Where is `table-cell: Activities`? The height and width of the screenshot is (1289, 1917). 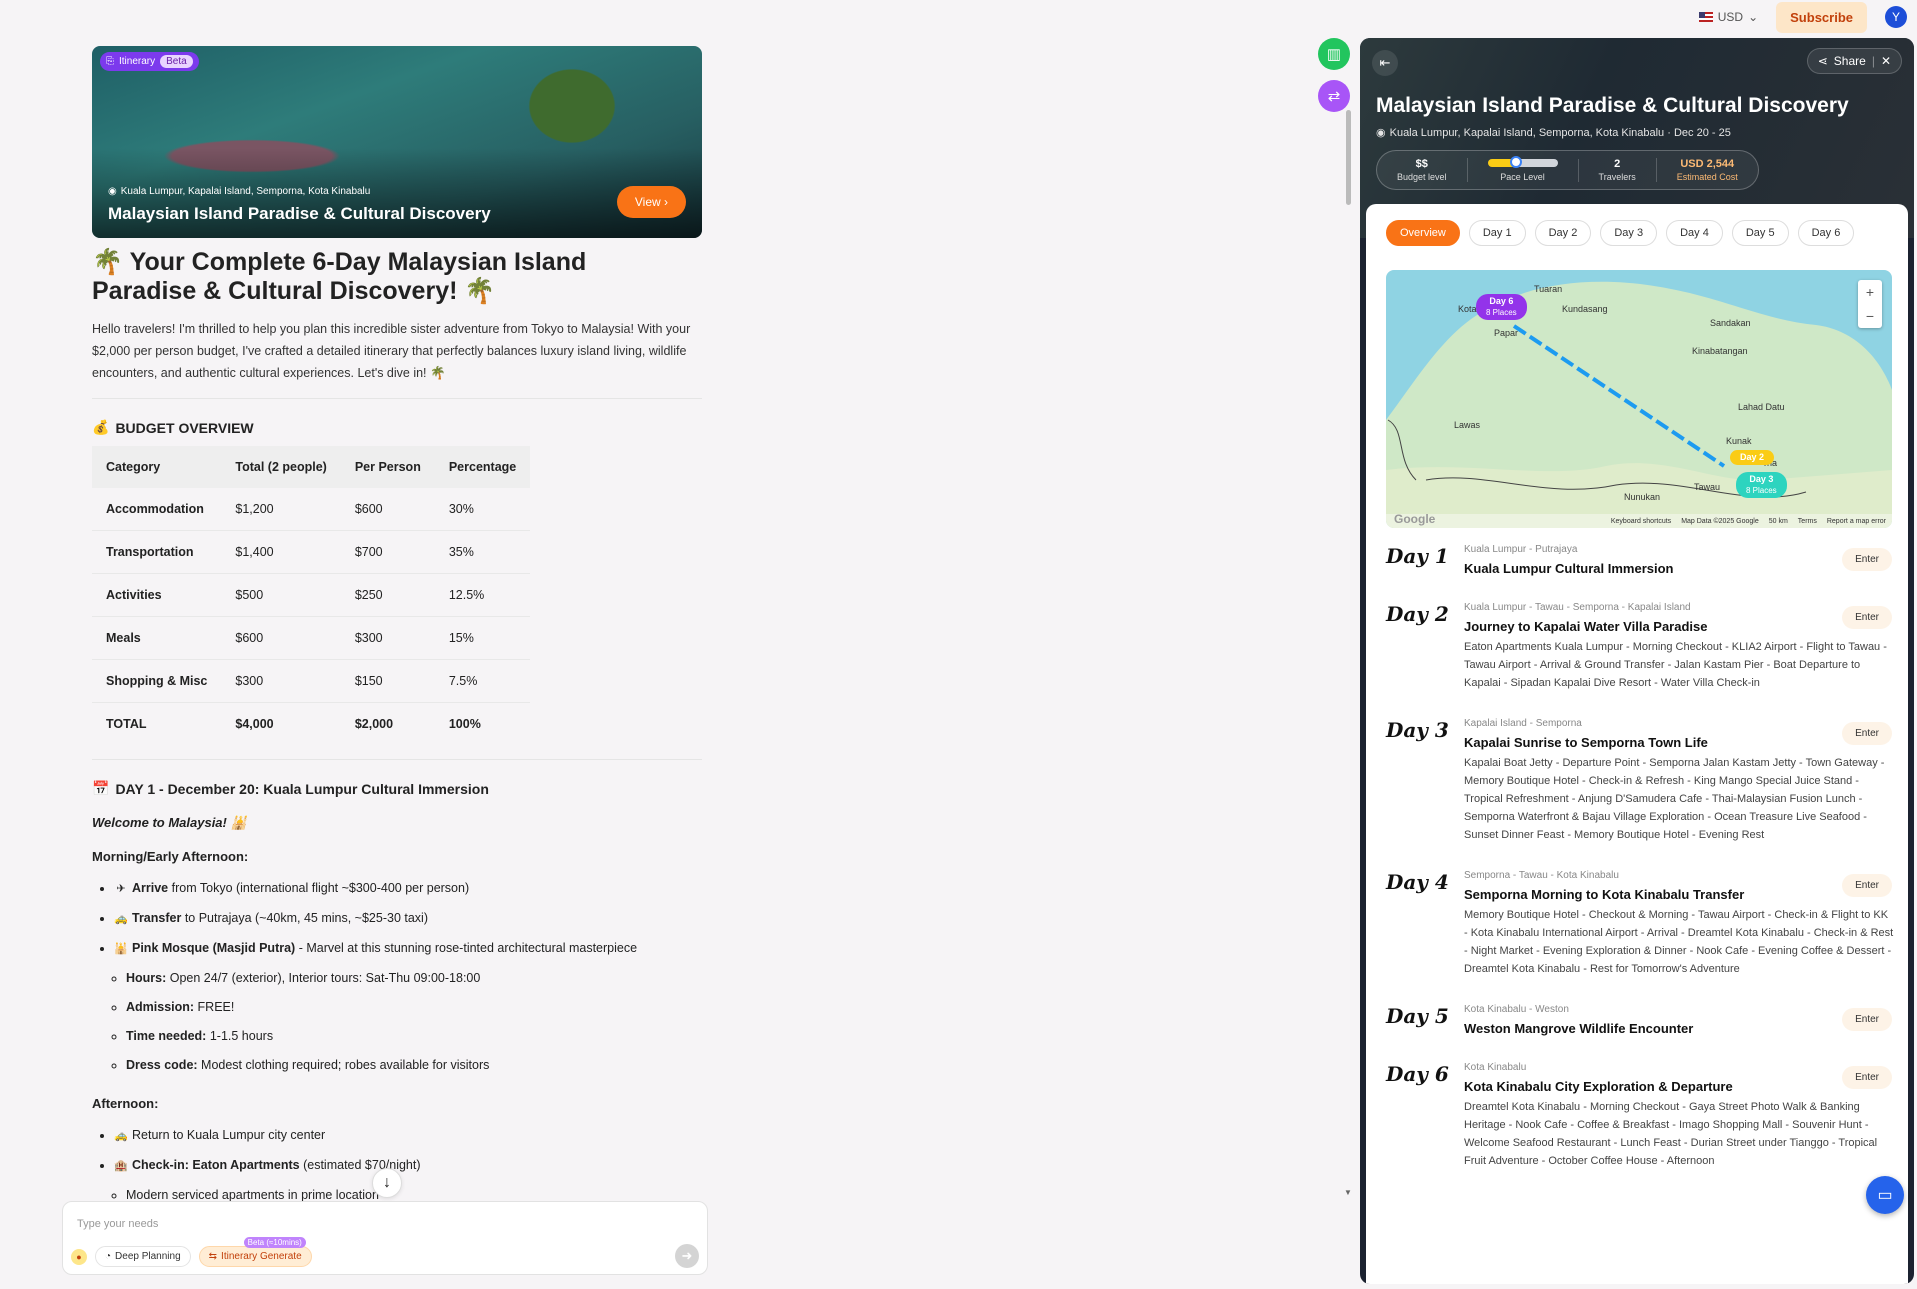
table-cell: Activities is located at coordinates (157, 595).